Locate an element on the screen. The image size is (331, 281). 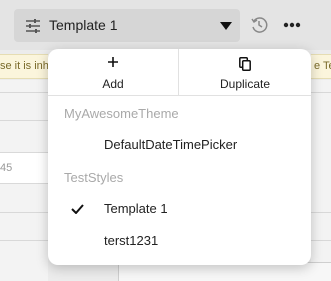
duplicate-button-label: Duplicate is located at coordinates (245, 84).